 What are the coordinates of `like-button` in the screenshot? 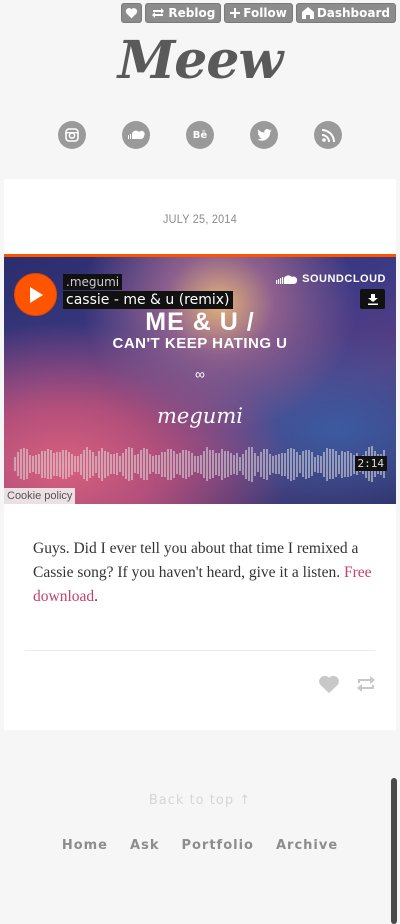 It's located at (132, 13).